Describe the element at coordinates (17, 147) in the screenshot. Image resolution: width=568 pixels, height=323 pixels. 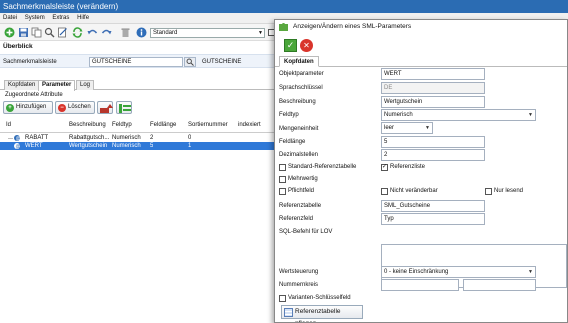
I see `row-status-icon: @` at that location.